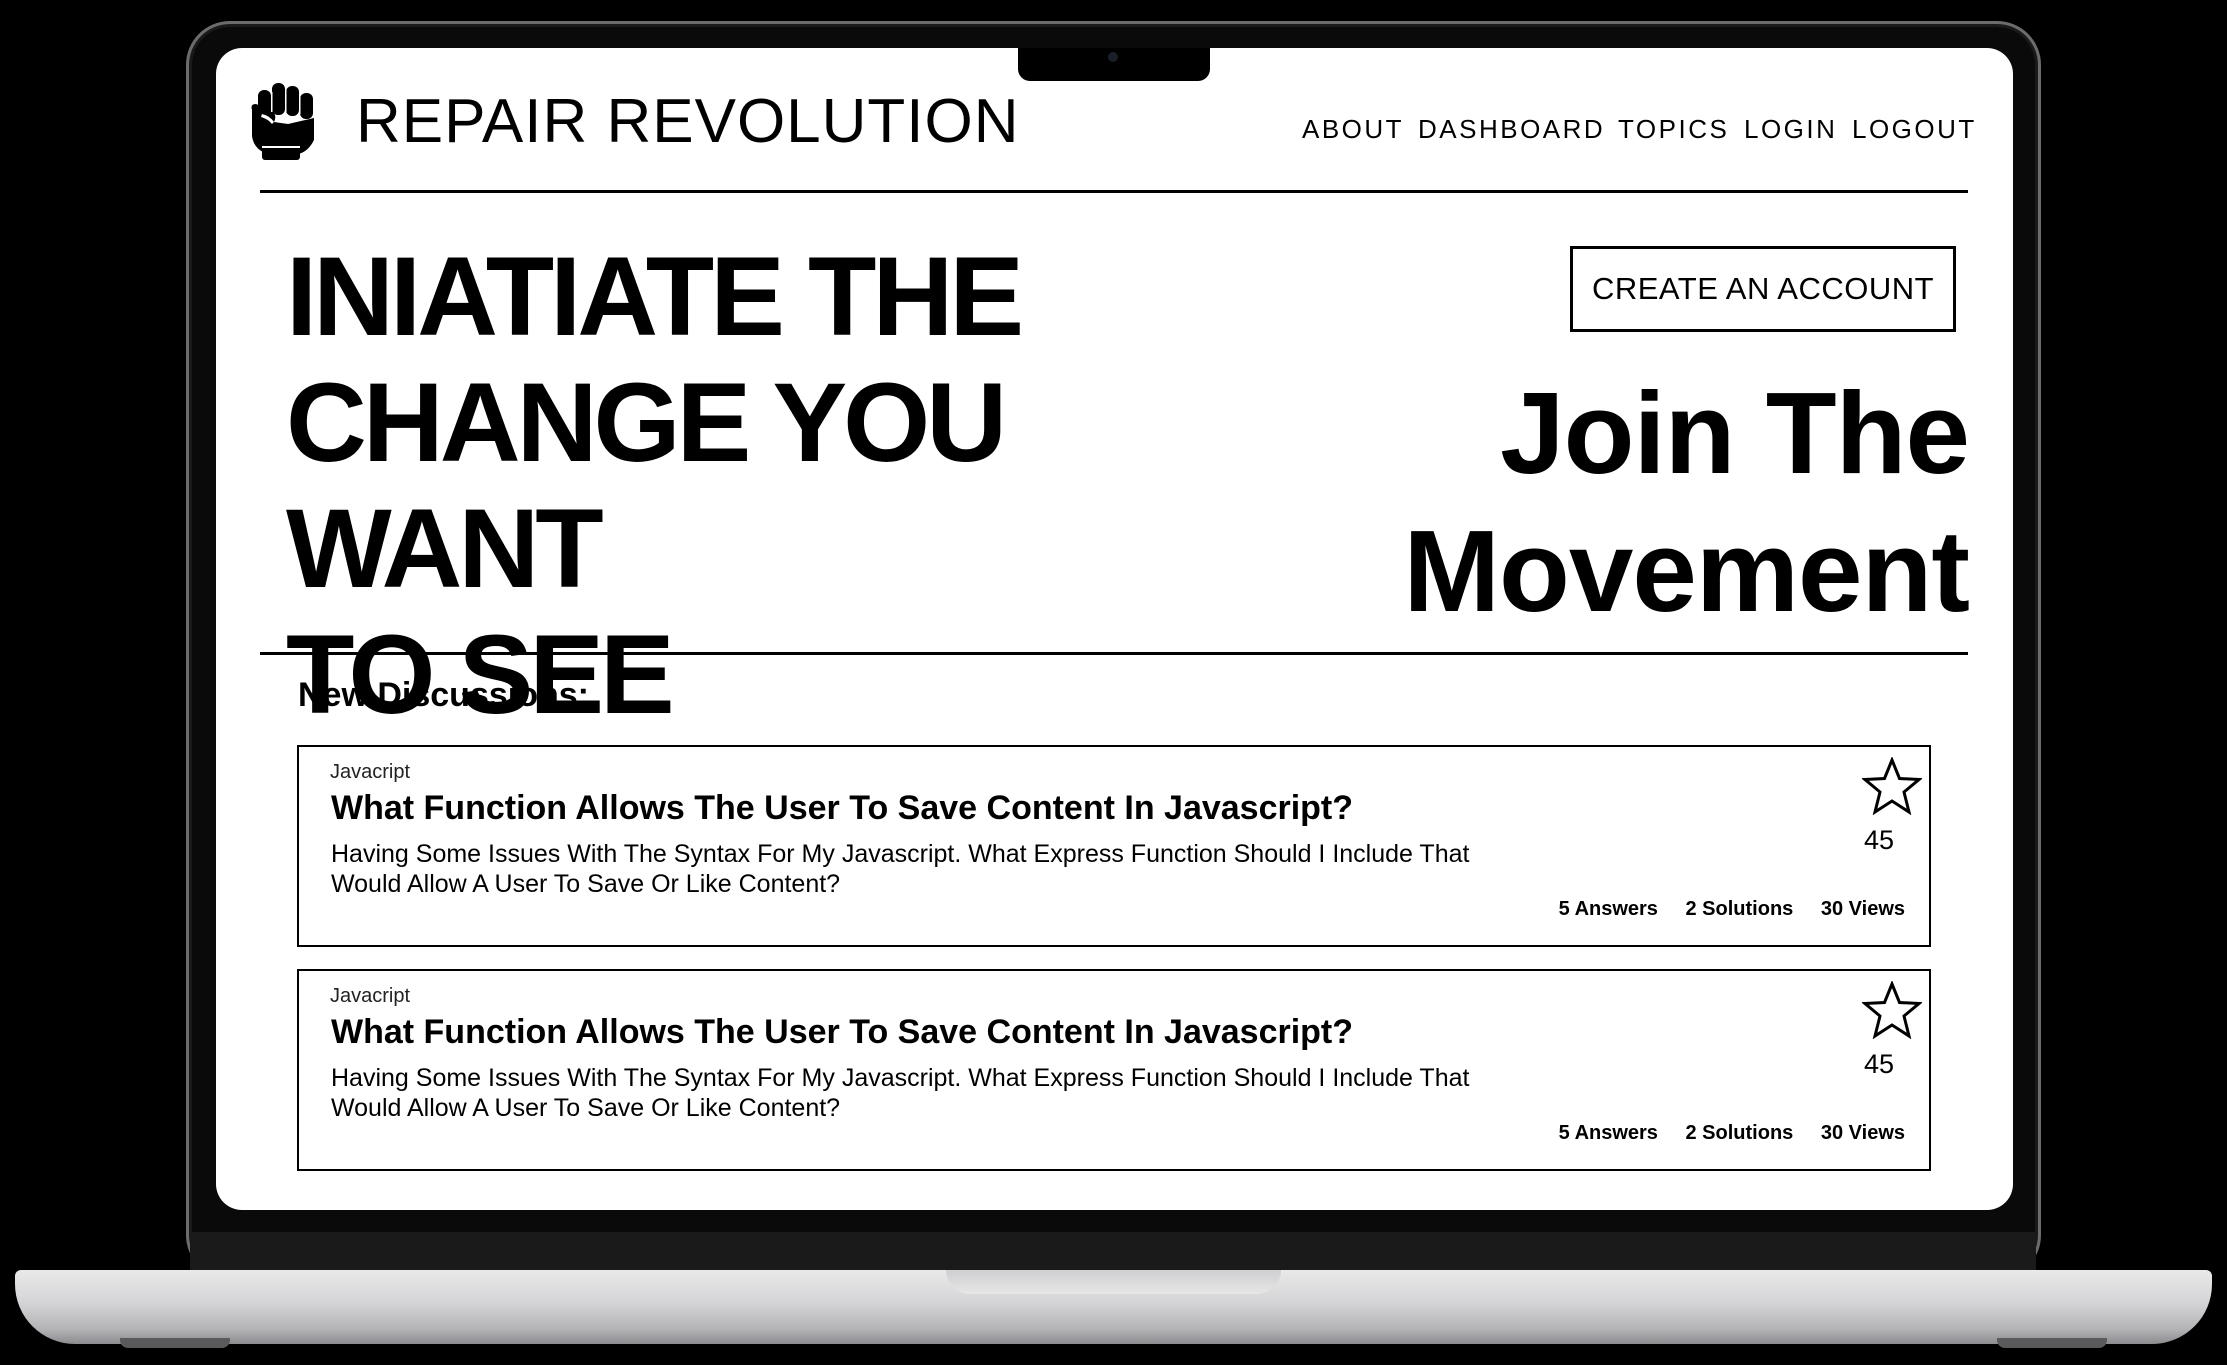  I want to click on nav-dashboard: DASHBOARD, so click(1511, 129).